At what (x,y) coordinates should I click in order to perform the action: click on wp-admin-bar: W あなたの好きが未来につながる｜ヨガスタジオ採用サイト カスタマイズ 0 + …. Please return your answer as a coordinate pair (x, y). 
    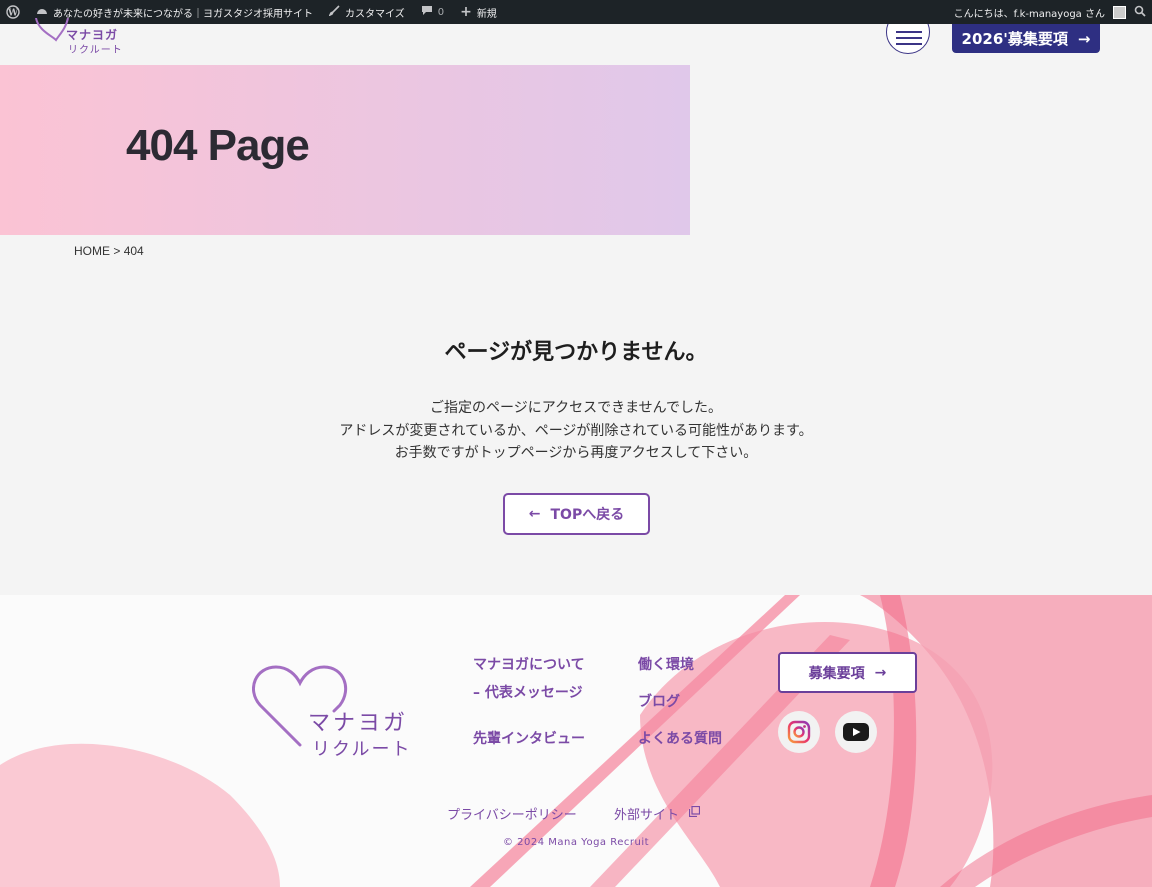
    Looking at the image, I should click on (576, 12).